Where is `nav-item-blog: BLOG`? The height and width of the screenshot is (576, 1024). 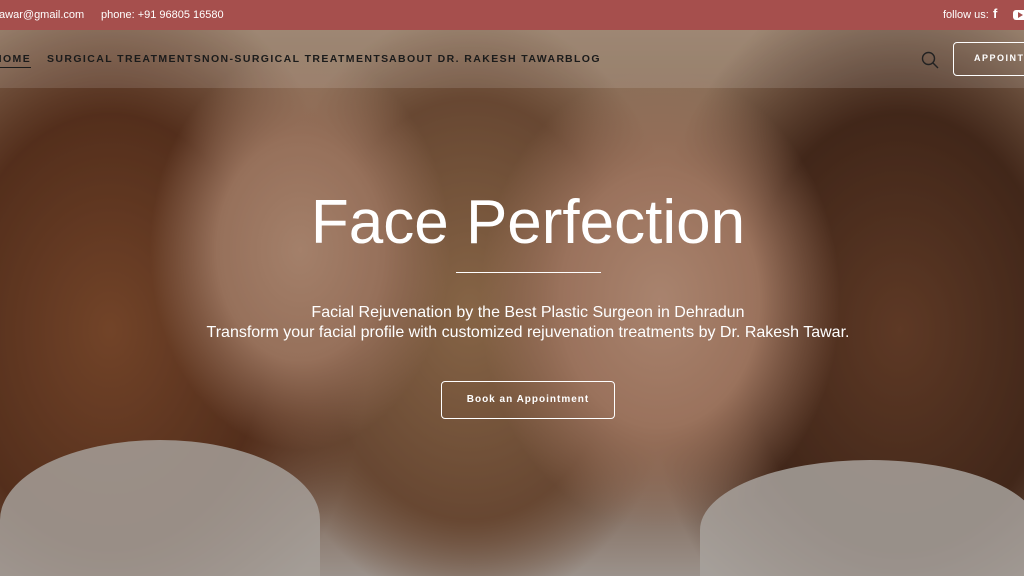
nav-item-blog: BLOG is located at coordinates (583, 59).